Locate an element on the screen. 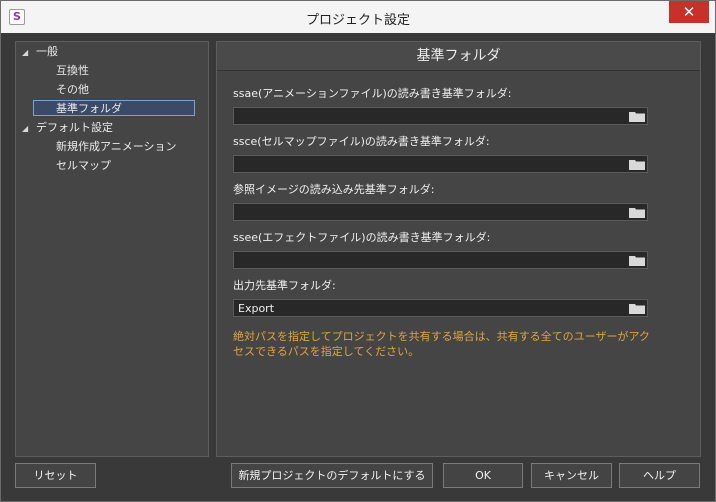 The height and width of the screenshot is (502, 716). tree-item-label: 一般 is located at coordinates (47, 51).